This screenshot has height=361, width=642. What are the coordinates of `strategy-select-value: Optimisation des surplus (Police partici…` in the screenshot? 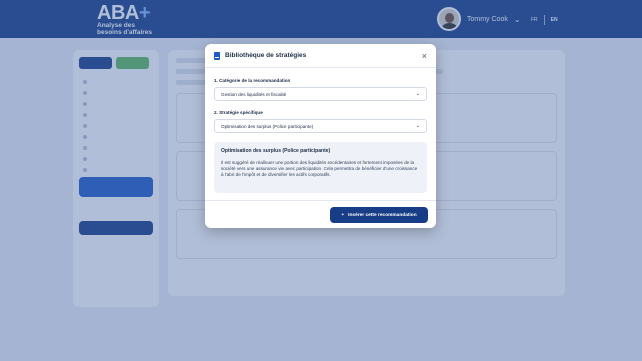 It's located at (267, 126).